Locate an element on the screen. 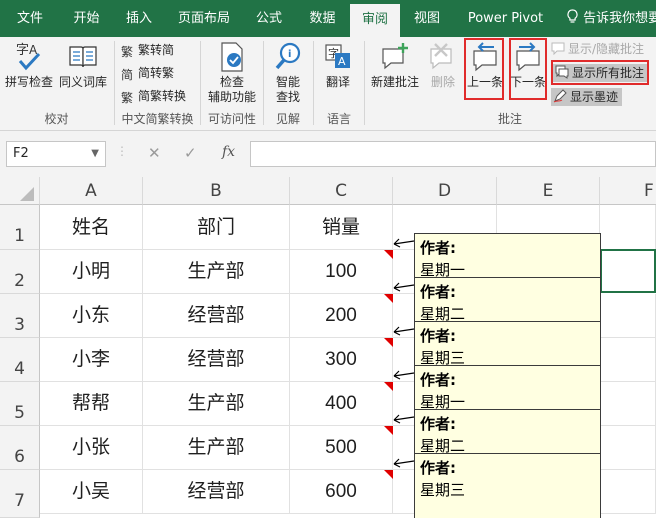  name-box: F2 ▼ is located at coordinates (56, 154).